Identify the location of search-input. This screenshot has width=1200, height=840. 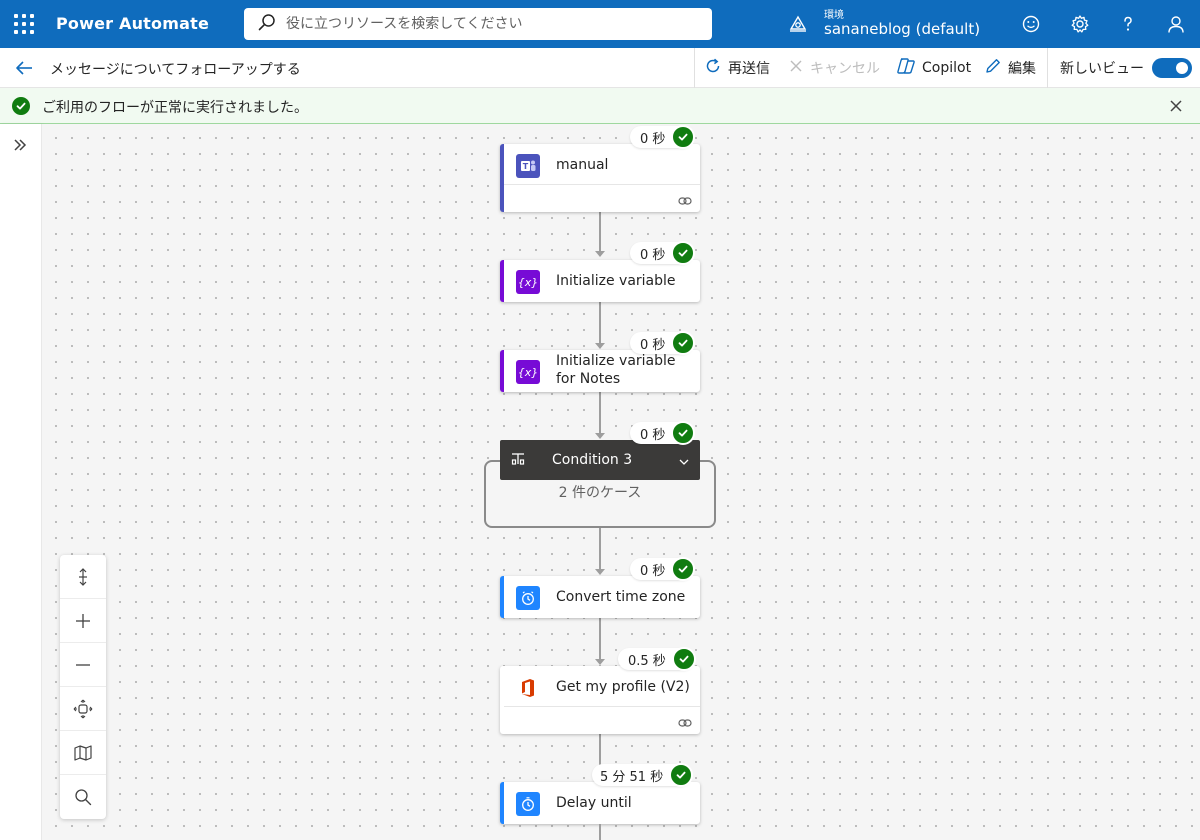
(486, 24).